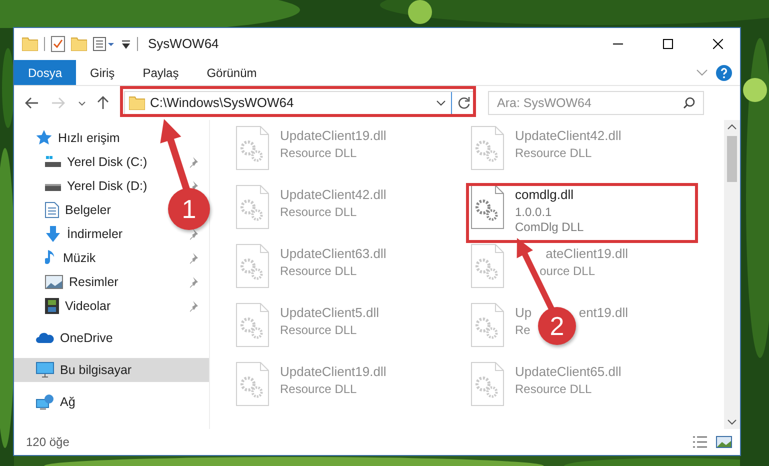  I want to click on image-icon, so click(54, 282).